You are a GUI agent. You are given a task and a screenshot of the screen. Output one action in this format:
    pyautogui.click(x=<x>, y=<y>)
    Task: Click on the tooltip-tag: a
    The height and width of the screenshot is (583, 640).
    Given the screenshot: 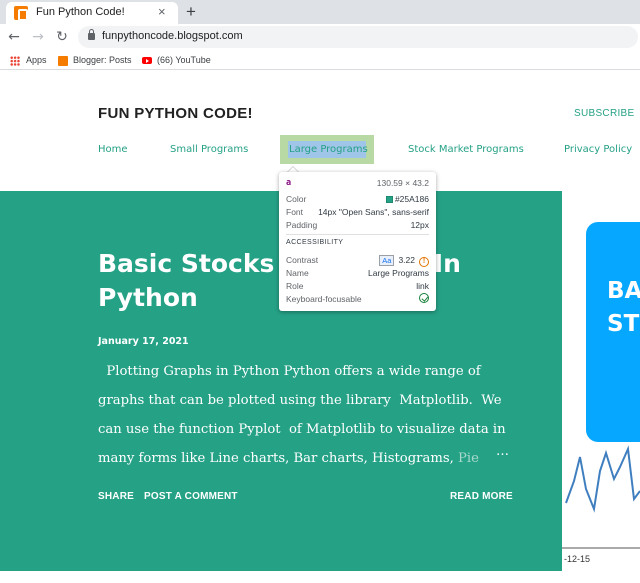 What is the action you would take?
    pyautogui.click(x=289, y=183)
    